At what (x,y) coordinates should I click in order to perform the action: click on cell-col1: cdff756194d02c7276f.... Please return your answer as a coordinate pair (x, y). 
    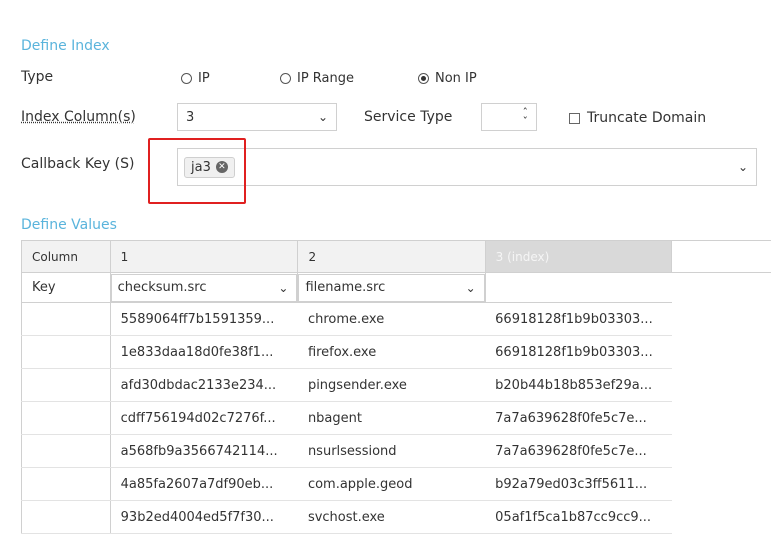
    Looking at the image, I should click on (204, 418).